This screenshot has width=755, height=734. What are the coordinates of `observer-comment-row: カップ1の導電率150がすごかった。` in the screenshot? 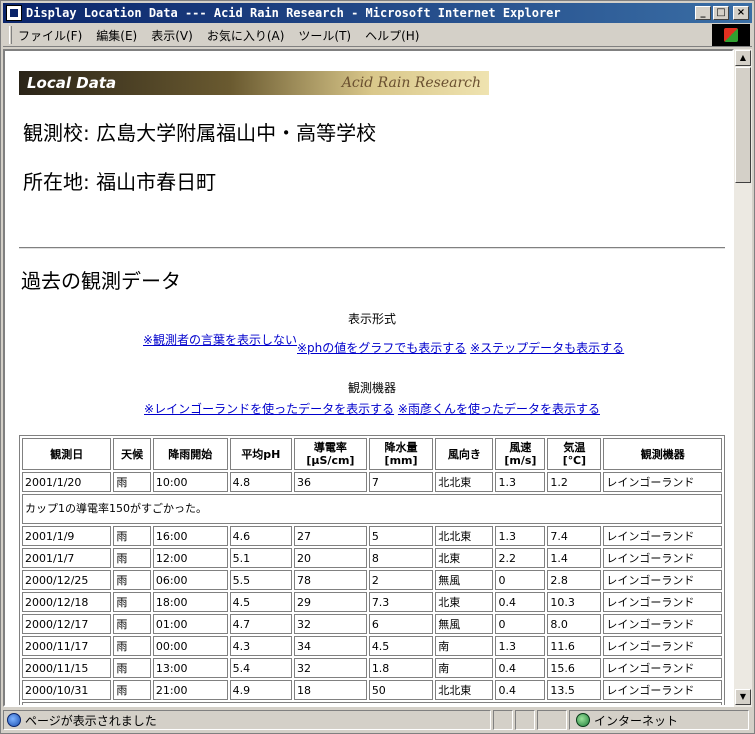 It's located at (372, 509).